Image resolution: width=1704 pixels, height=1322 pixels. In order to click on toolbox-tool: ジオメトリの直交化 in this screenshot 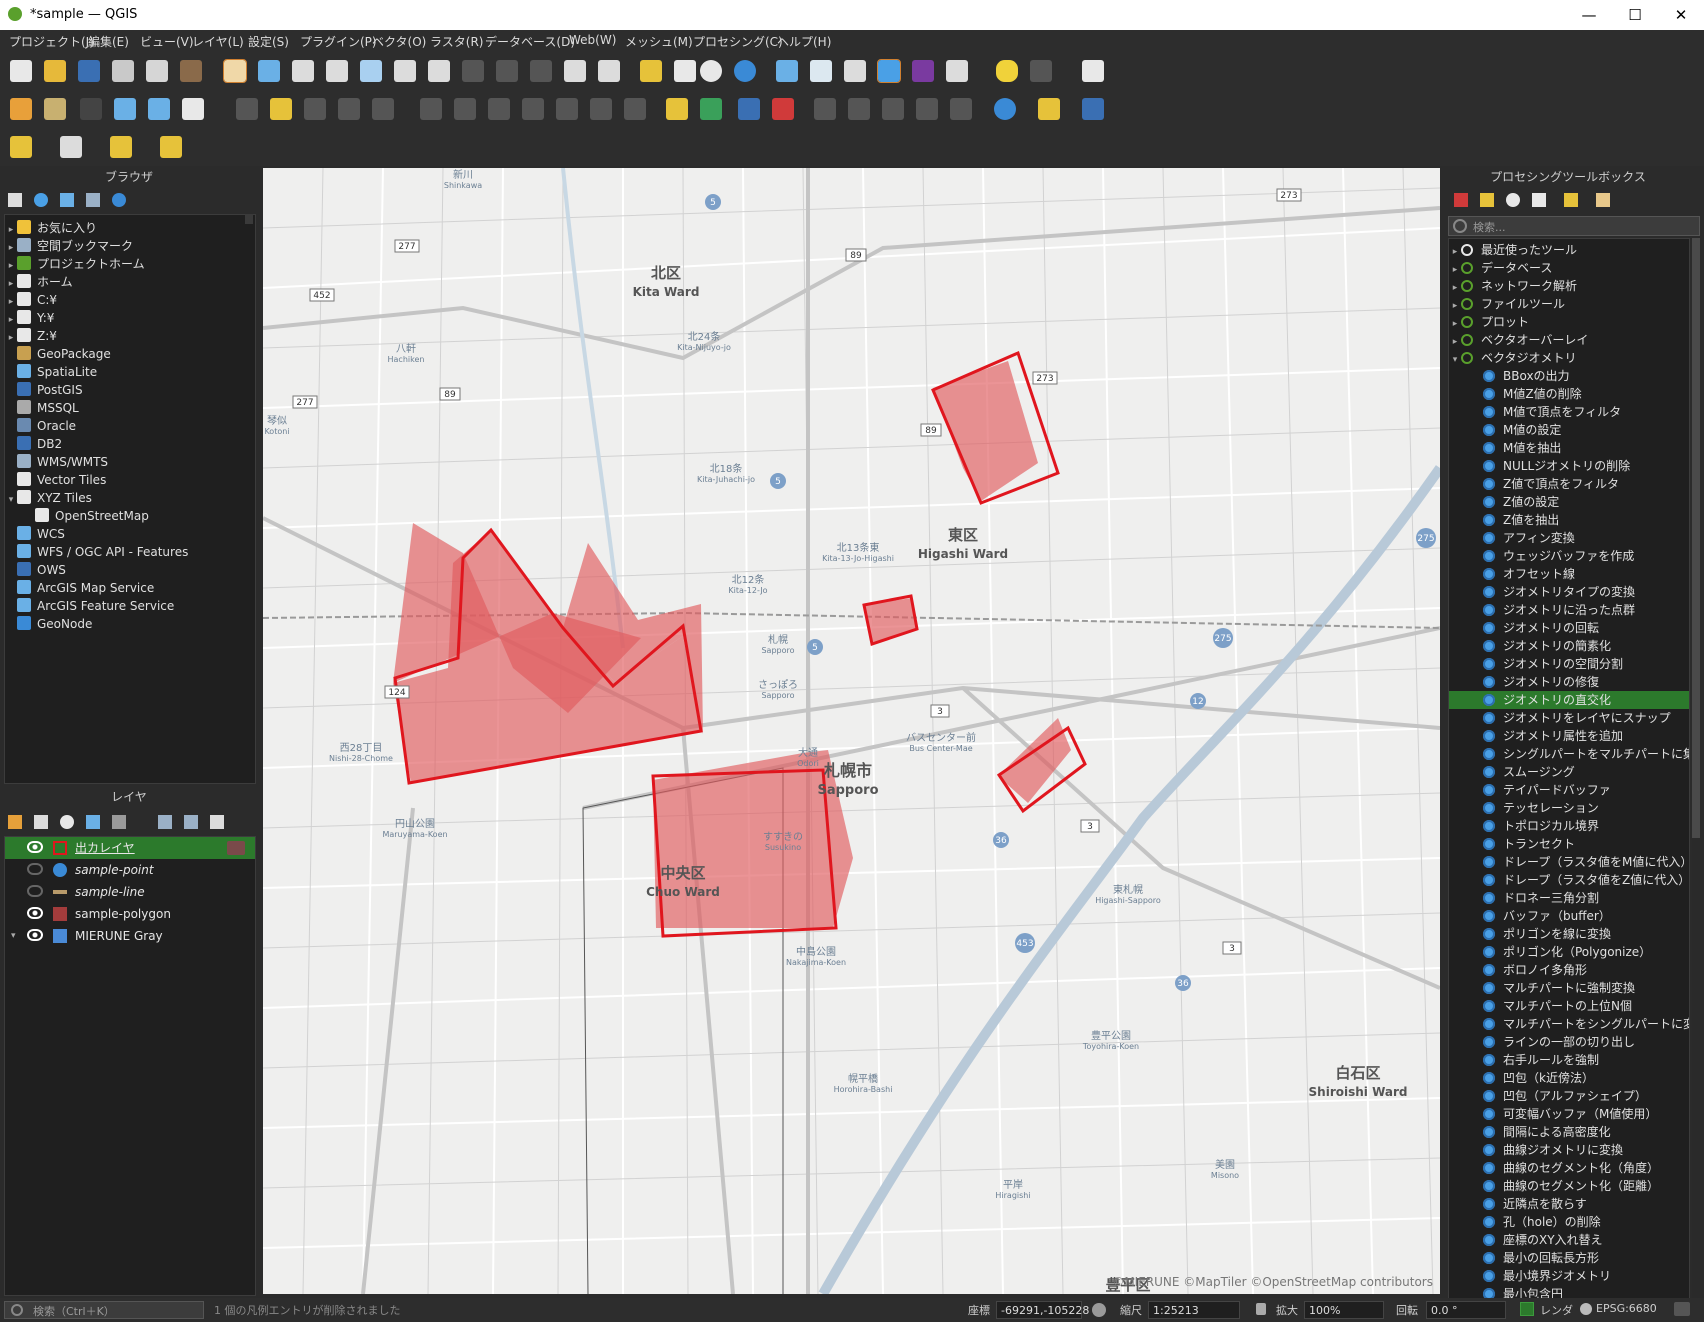, I will do `click(1569, 700)`.